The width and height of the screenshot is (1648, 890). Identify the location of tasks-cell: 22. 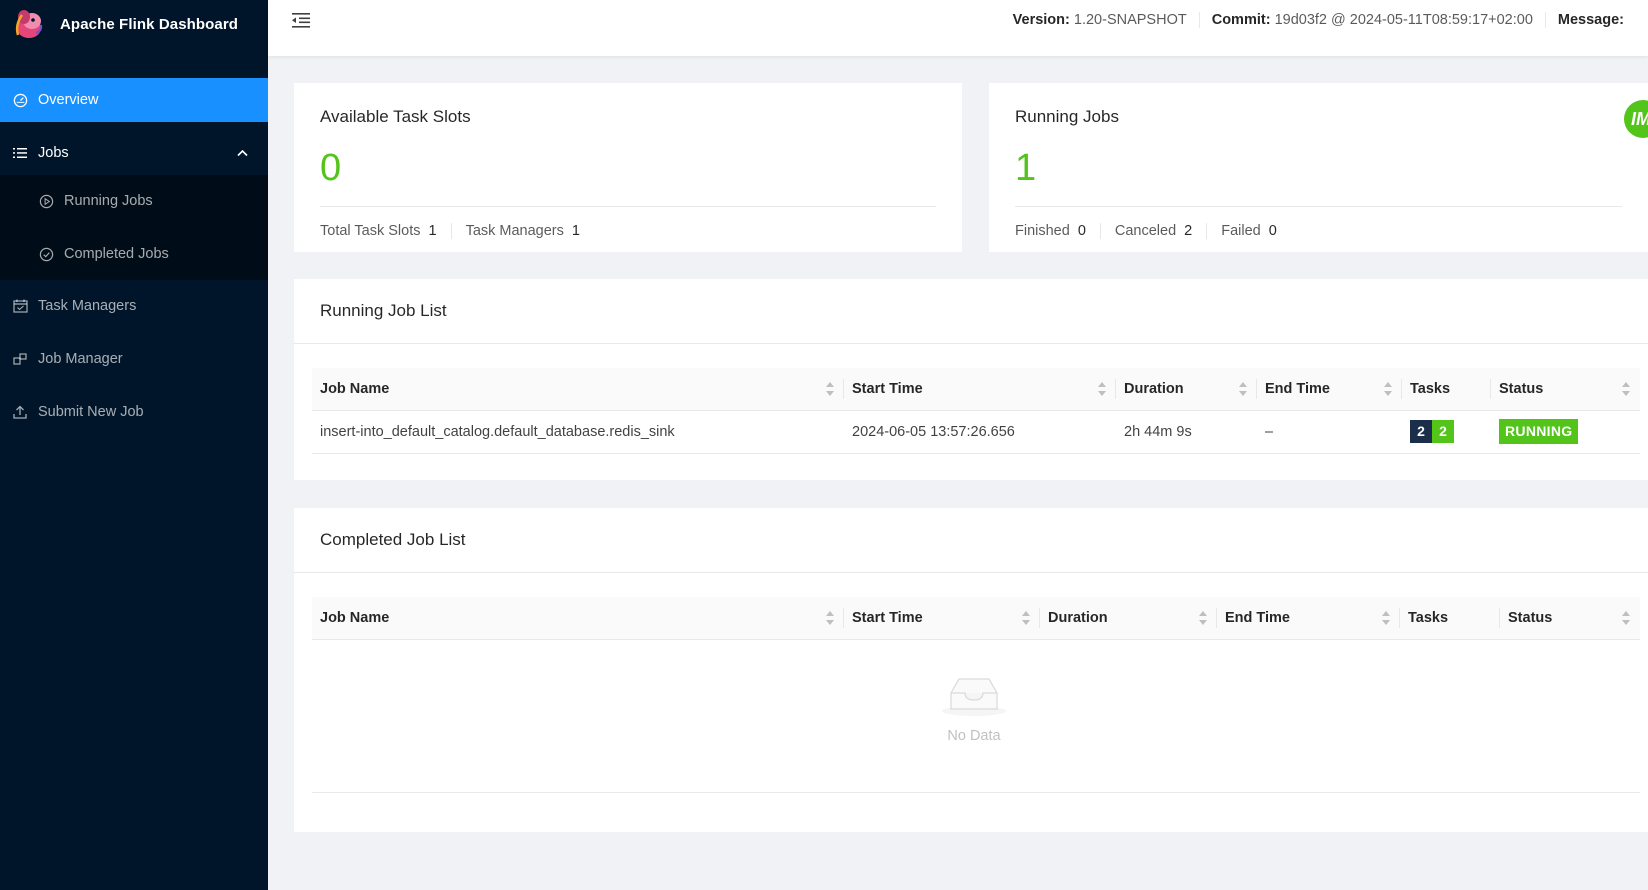
(1446, 432).